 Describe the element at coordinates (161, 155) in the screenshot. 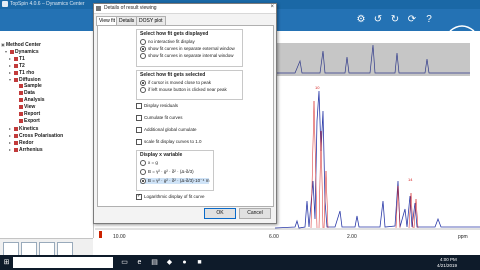

I see `variable-group-title: Display x variable` at that location.